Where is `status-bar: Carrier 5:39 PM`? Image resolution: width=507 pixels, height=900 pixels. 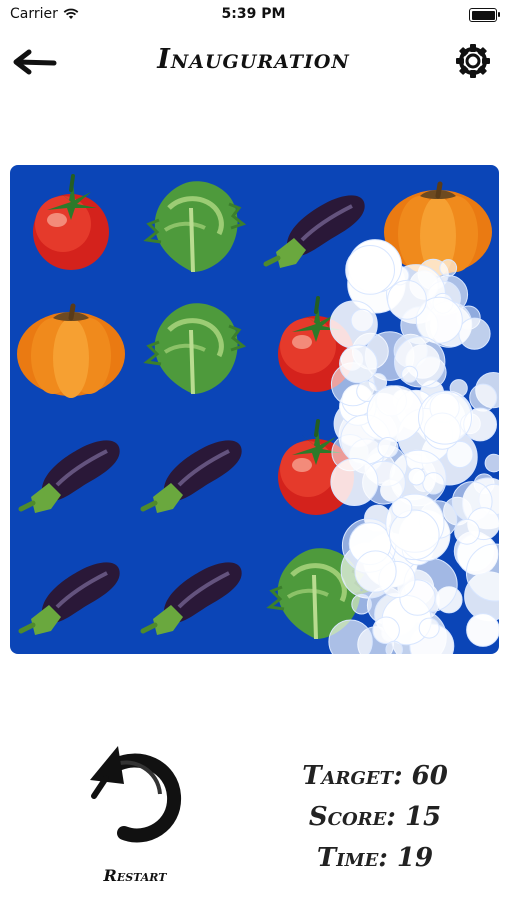 status-bar: Carrier 5:39 PM is located at coordinates (253, 15).